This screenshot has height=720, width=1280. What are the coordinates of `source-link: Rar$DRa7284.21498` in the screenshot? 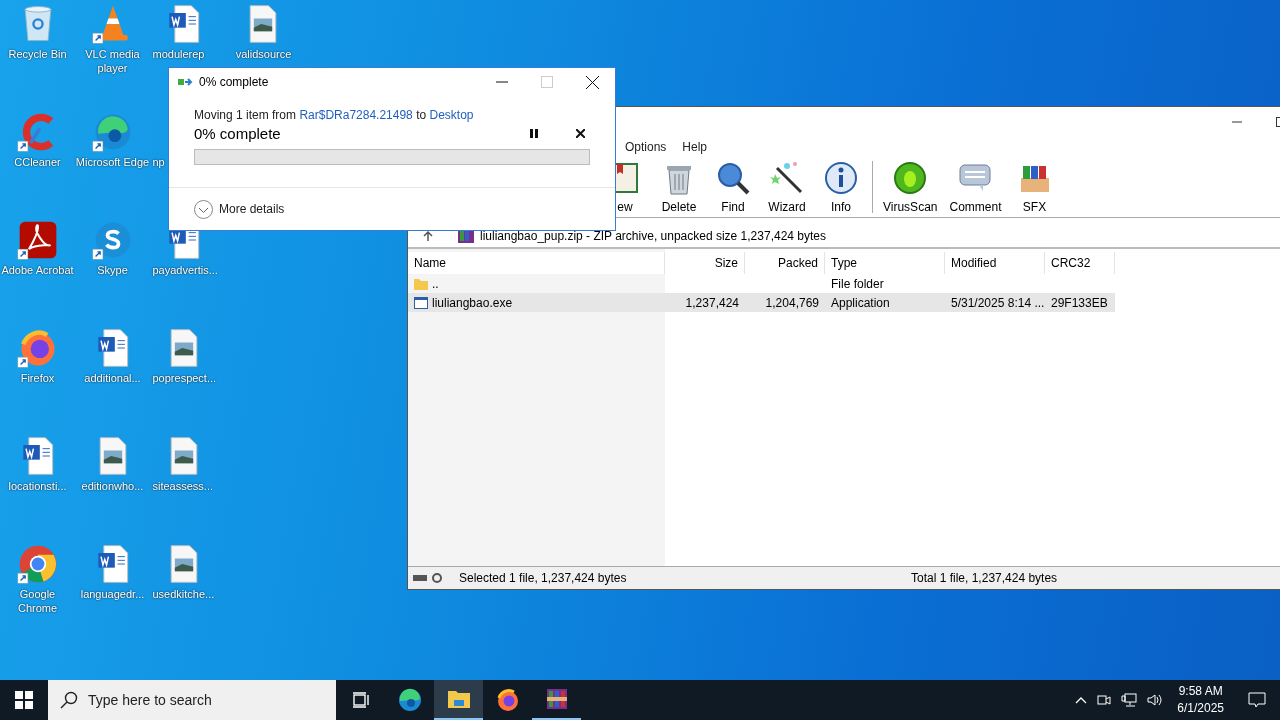 It's located at (356, 115).